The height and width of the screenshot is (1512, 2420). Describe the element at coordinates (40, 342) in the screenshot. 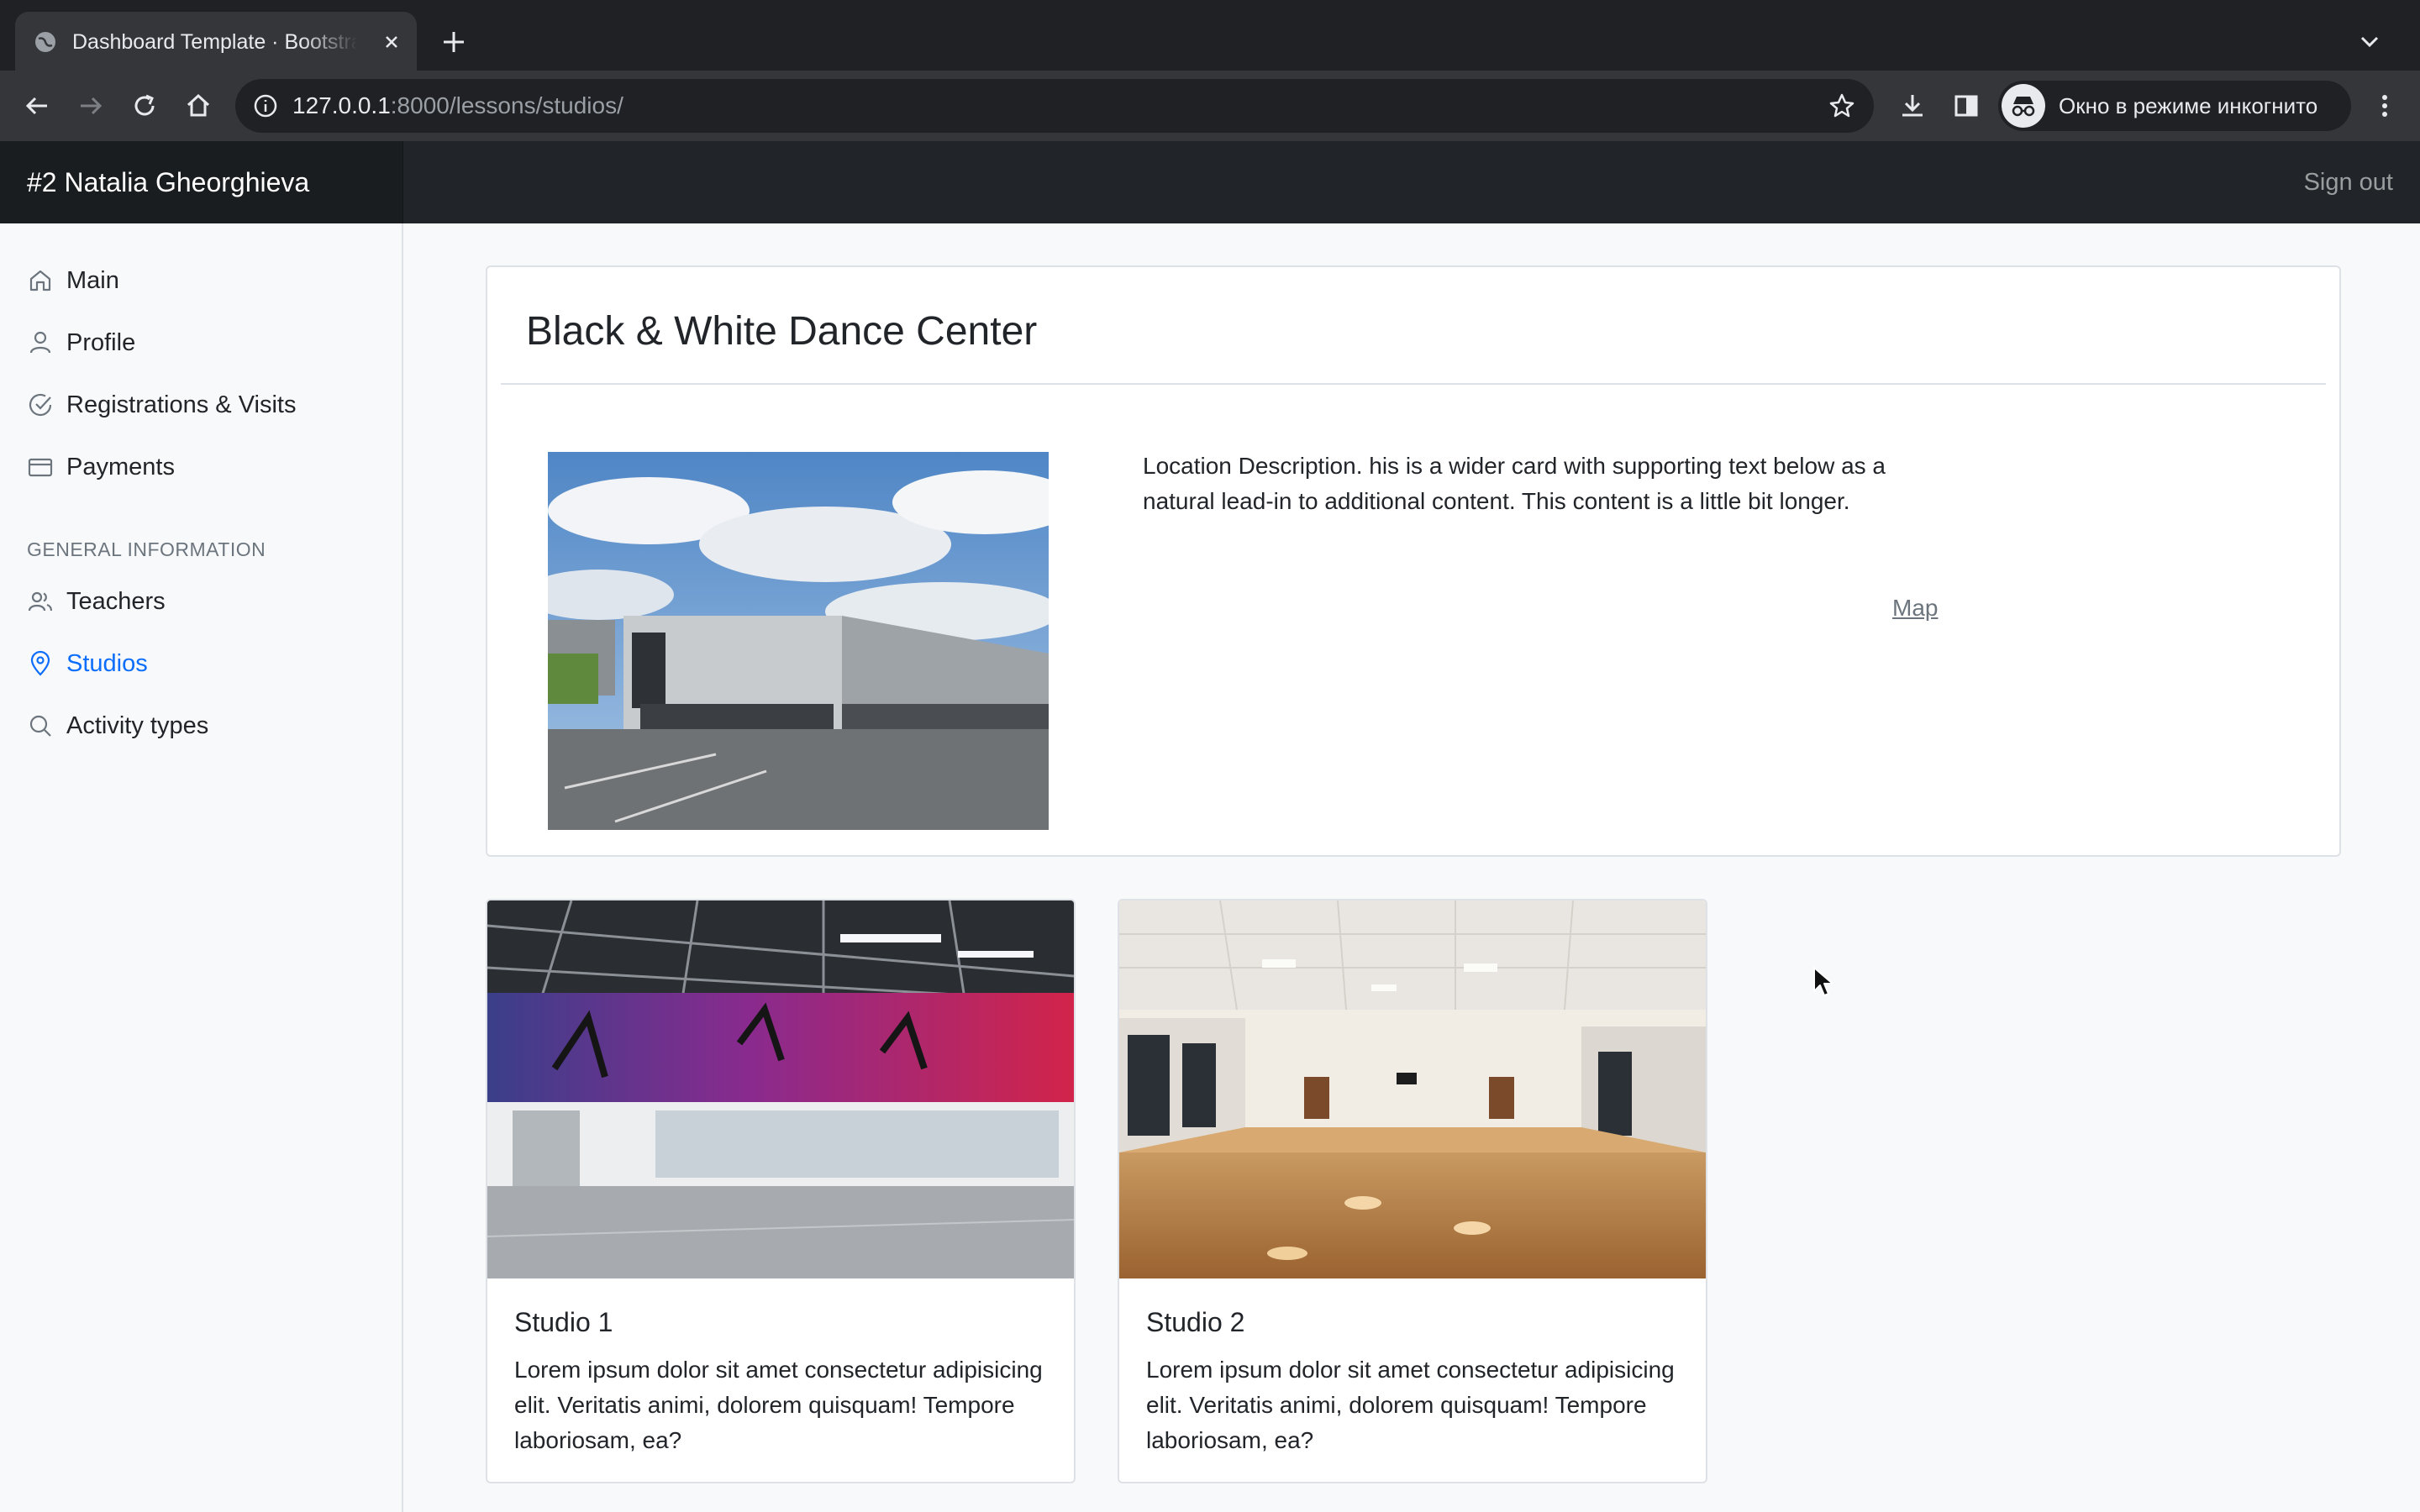

I see `user-icon` at that location.